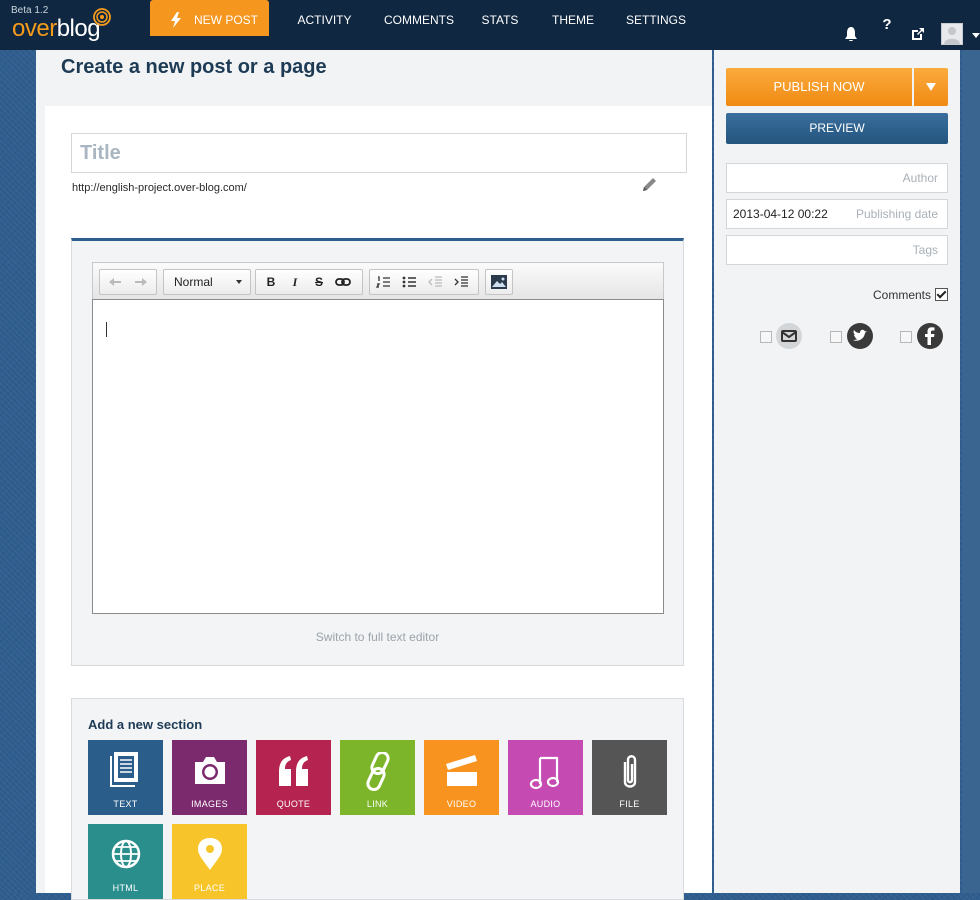 This screenshot has height=900, width=980. I want to click on section-tile-place: PLACE, so click(209, 861).